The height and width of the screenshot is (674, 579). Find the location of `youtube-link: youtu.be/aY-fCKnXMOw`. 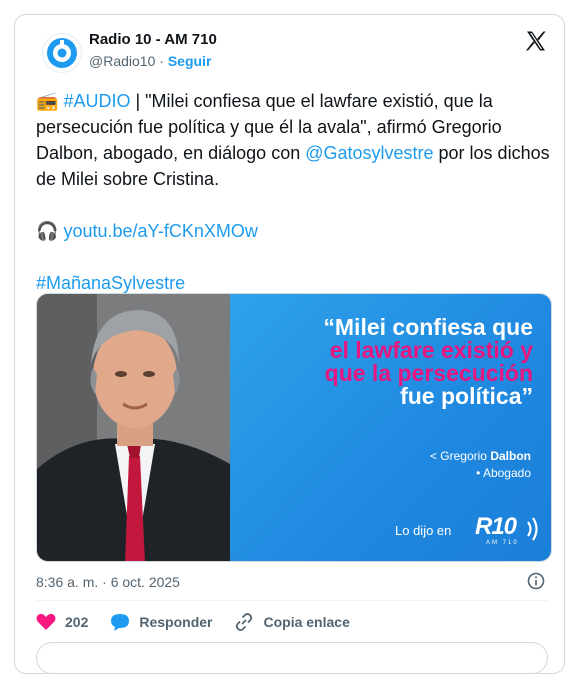

youtube-link: youtu.be/aY-fCKnXMOw is located at coordinates (160, 231).